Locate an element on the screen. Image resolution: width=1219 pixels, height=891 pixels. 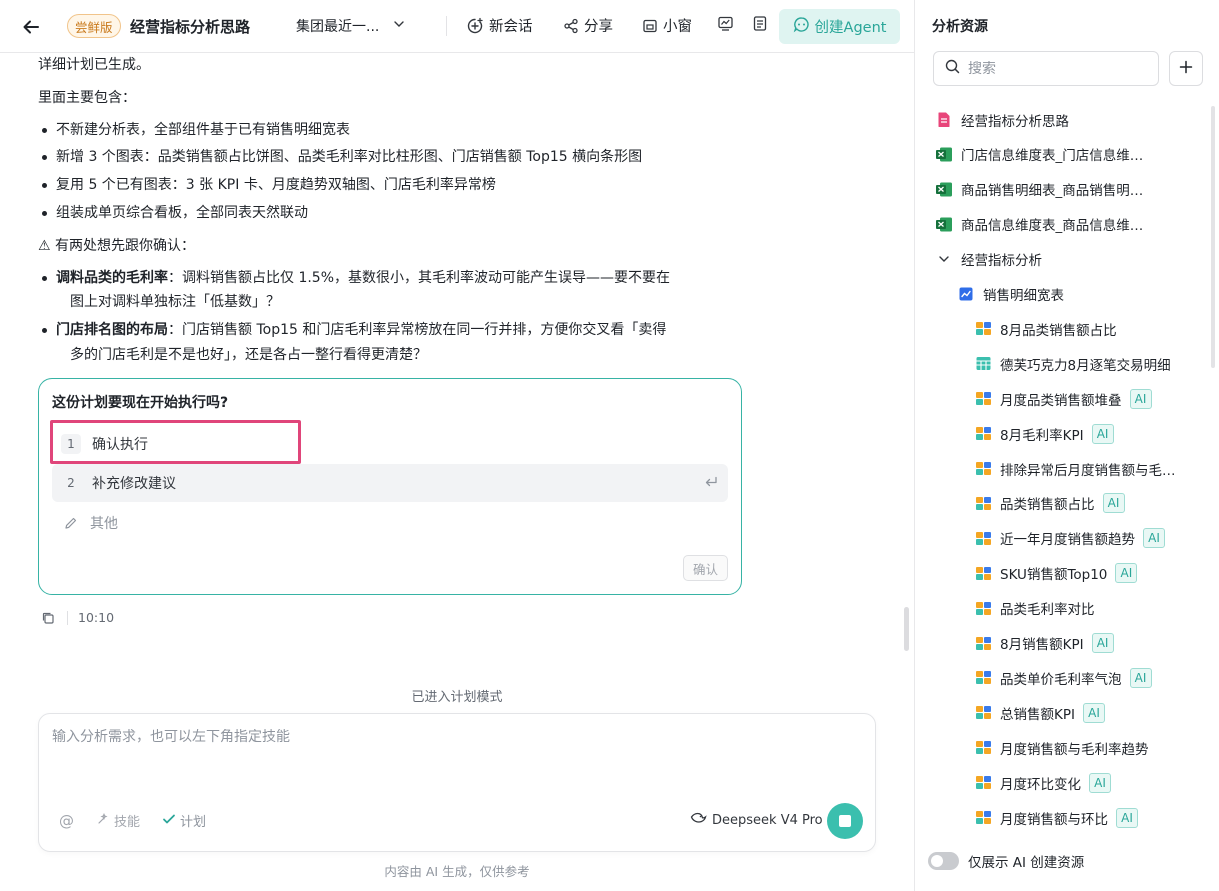
sidebar-item-label: 月度品类销售额堆叠 is located at coordinates (1061, 400).